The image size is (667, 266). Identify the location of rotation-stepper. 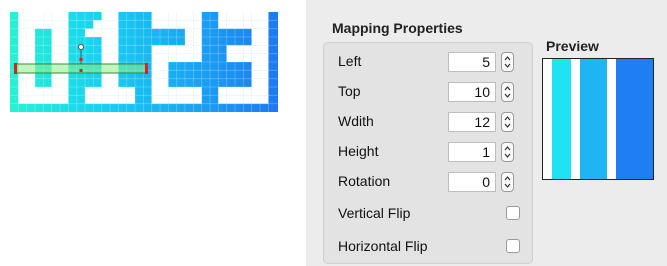
(507, 182).